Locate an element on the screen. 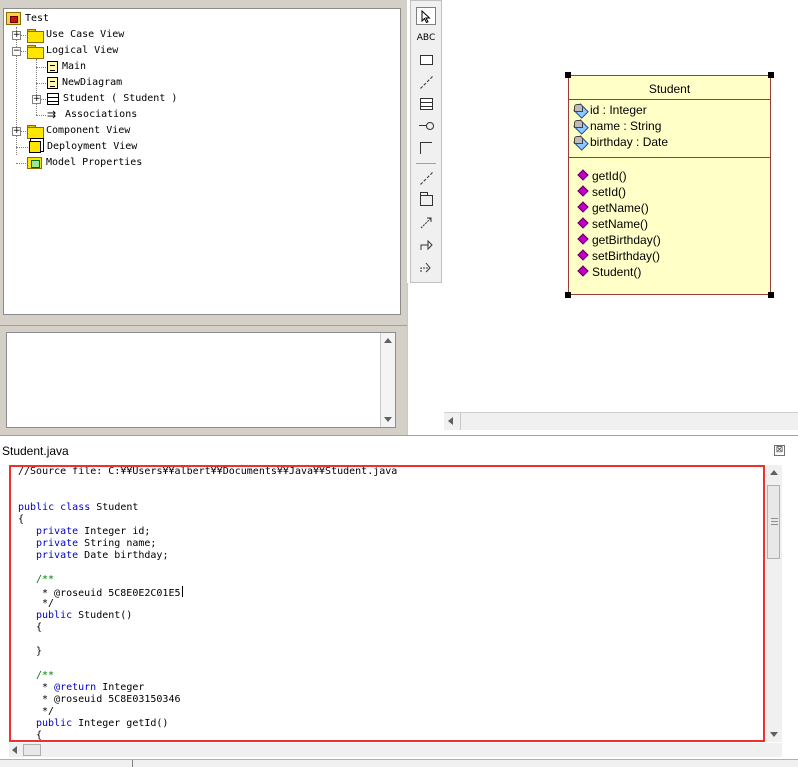 The image size is (798, 767). code-horizontal-scrollbar is located at coordinates (395, 750).